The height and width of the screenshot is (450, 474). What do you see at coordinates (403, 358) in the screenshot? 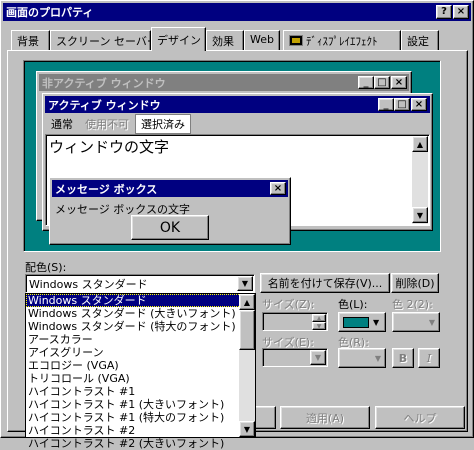
I see `bold-button: B` at bounding box center [403, 358].